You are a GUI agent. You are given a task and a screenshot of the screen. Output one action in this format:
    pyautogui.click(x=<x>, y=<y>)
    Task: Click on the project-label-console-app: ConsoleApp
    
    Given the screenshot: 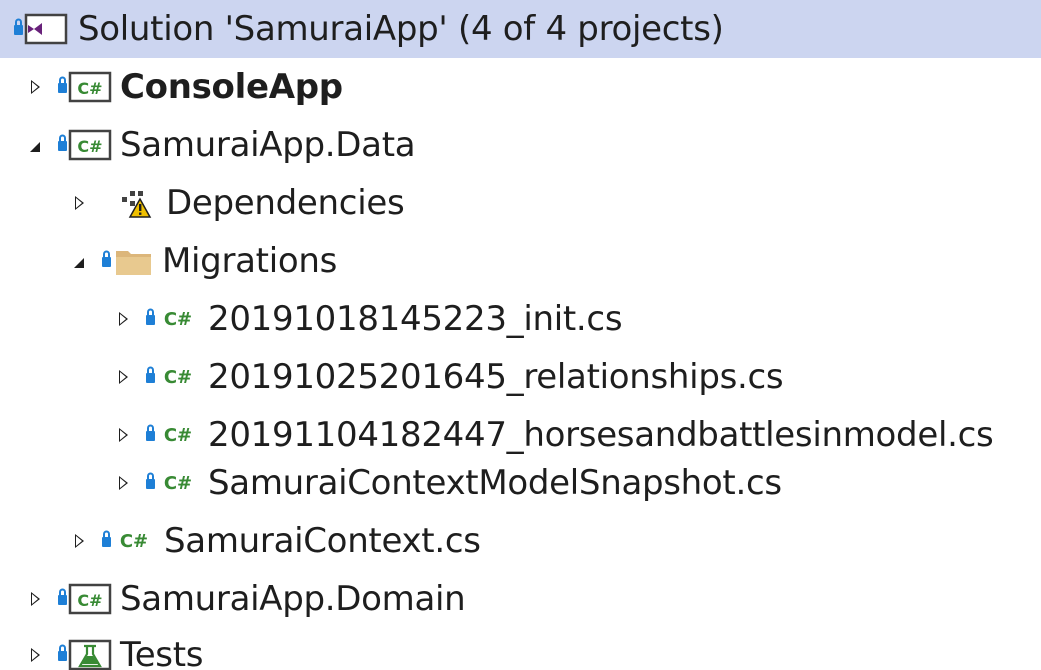 What is the action you would take?
    pyautogui.click(x=231, y=87)
    